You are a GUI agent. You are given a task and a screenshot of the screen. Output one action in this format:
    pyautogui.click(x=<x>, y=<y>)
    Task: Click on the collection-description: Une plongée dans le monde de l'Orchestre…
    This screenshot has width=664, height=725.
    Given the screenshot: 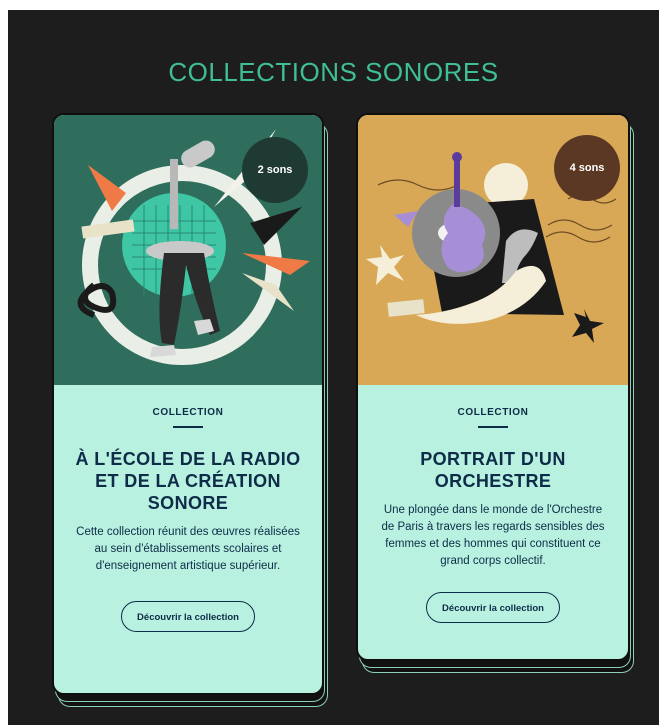 What is the action you would take?
    pyautogui.click(x=493, y=535)
    